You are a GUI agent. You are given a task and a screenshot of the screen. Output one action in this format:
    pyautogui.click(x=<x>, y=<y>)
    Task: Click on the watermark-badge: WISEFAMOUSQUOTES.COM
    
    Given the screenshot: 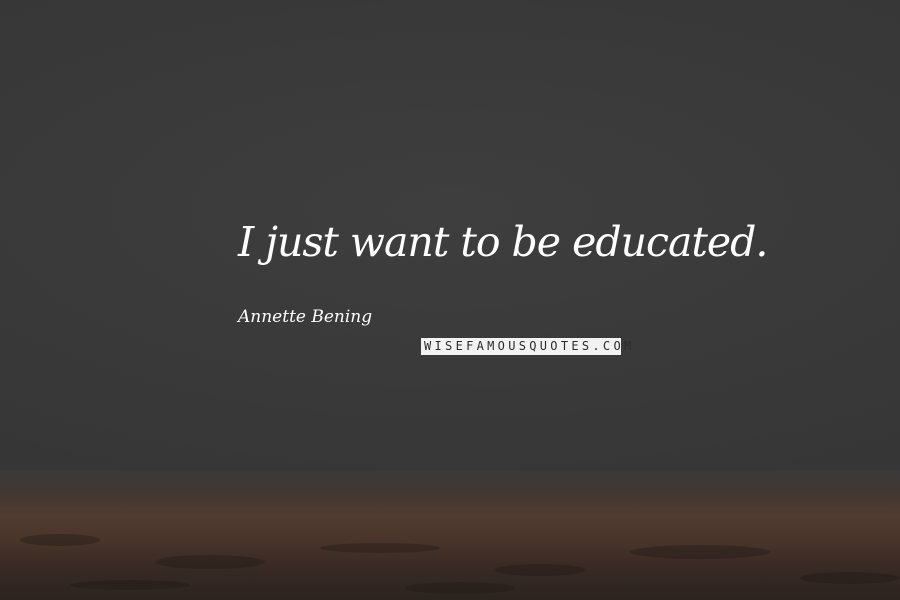 What is the action you would take?
    pyautogui.click(x=528, y=346)
    